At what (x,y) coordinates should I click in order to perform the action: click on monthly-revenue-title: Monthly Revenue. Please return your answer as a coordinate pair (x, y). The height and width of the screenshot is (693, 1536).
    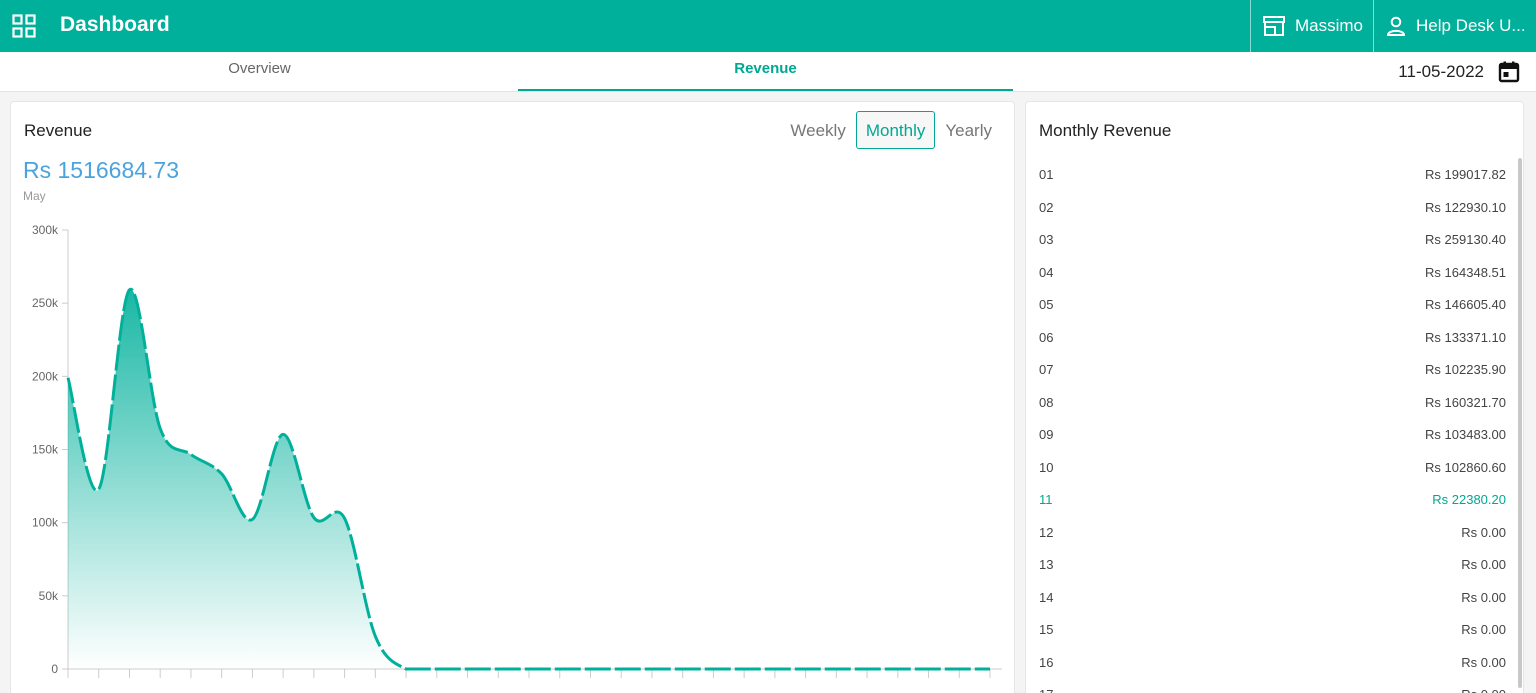
    Looking at the image, I should click on (1105, 130).